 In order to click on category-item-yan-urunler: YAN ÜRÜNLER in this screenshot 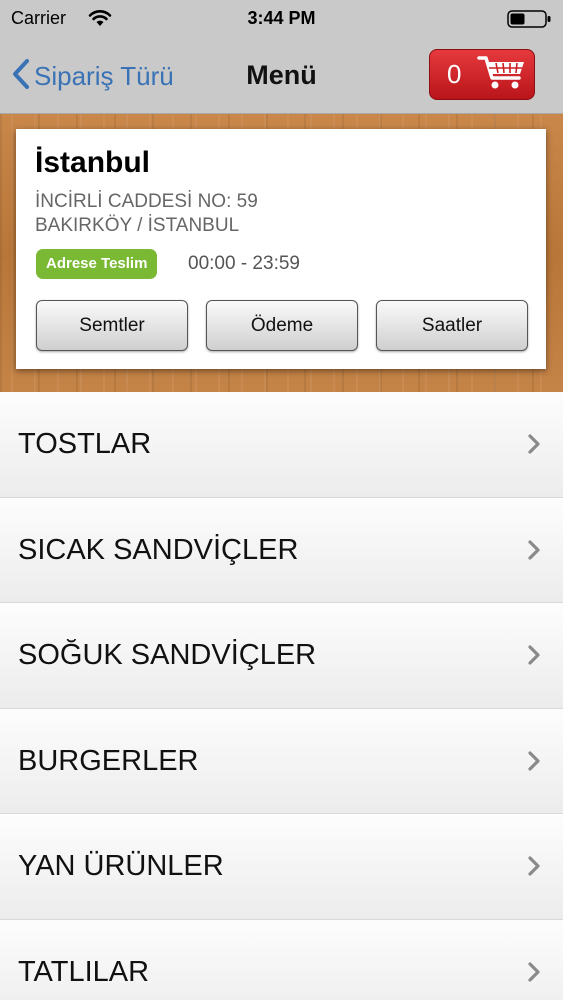, I will do `click(281, 867)`.